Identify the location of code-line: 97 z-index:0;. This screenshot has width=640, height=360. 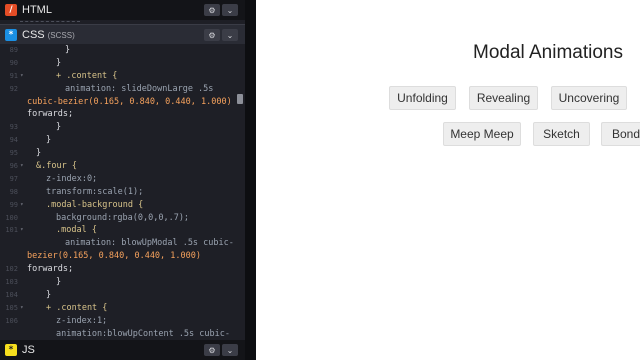
(53, 178).